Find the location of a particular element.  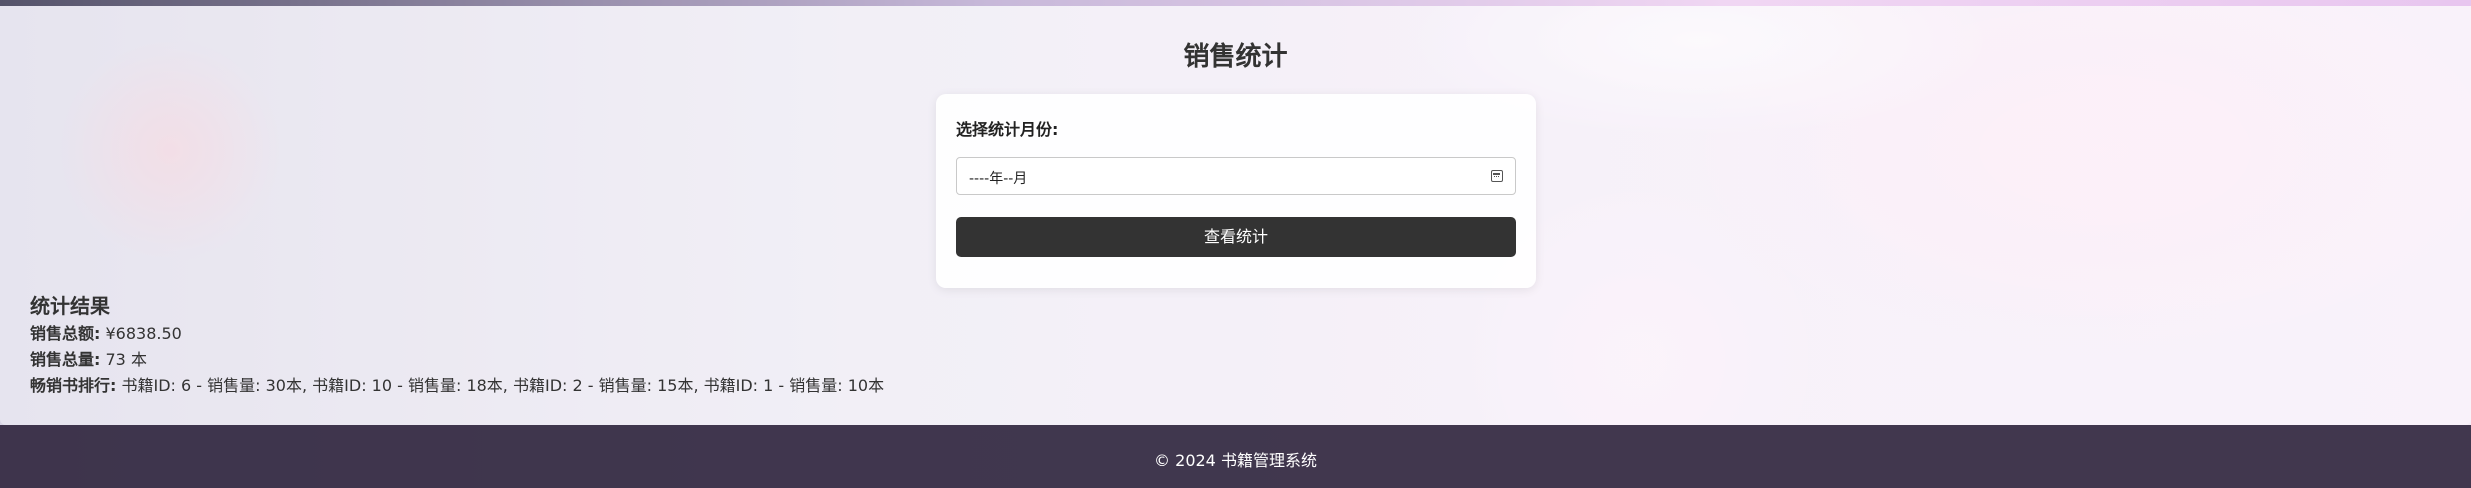

bestseller-label: 畅销书排行: is located at coordinates (73, 385).